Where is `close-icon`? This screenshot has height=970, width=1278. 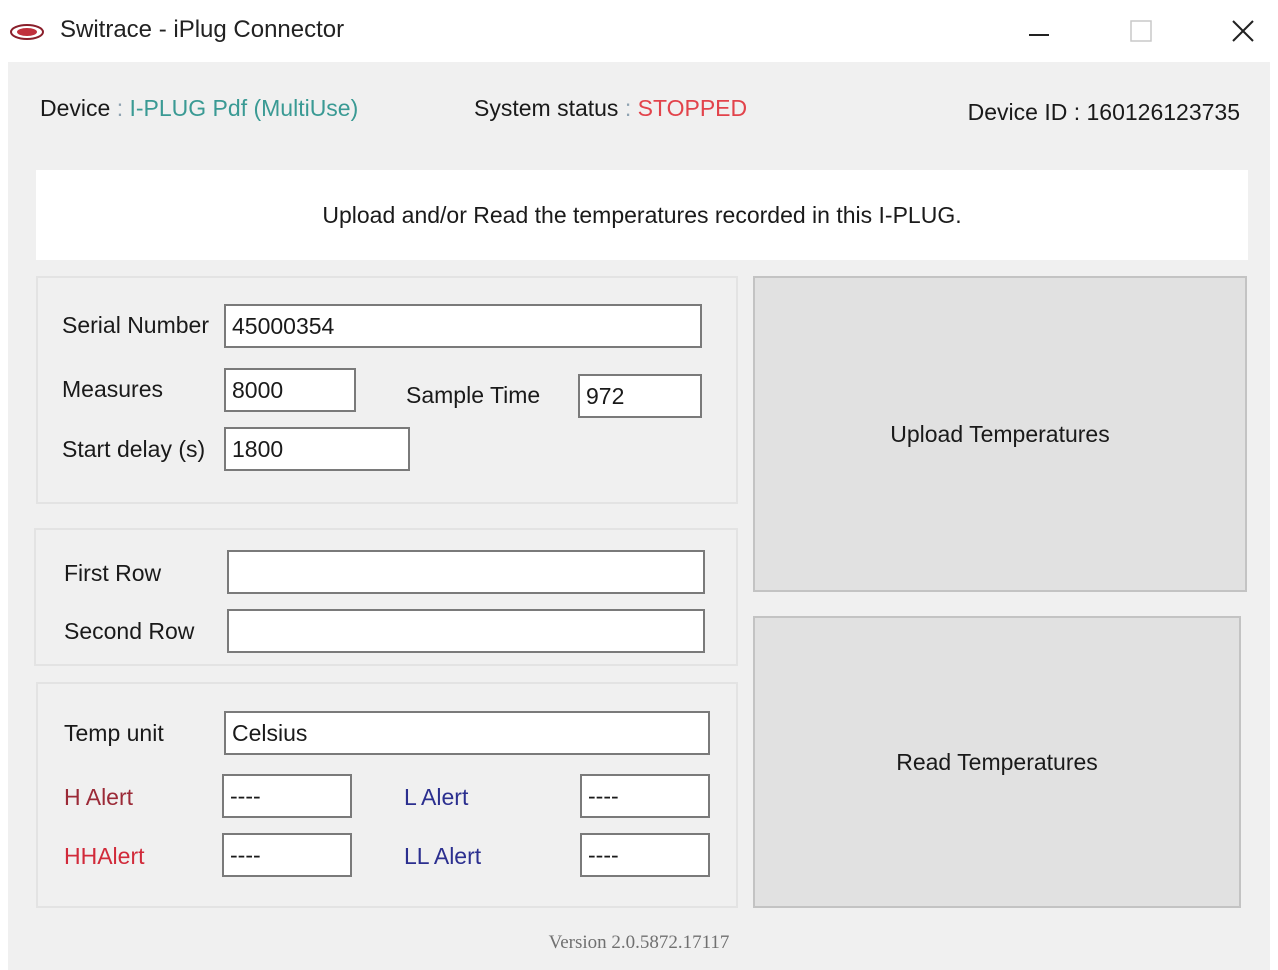
close-icon is located at coordinates (1243, 31).